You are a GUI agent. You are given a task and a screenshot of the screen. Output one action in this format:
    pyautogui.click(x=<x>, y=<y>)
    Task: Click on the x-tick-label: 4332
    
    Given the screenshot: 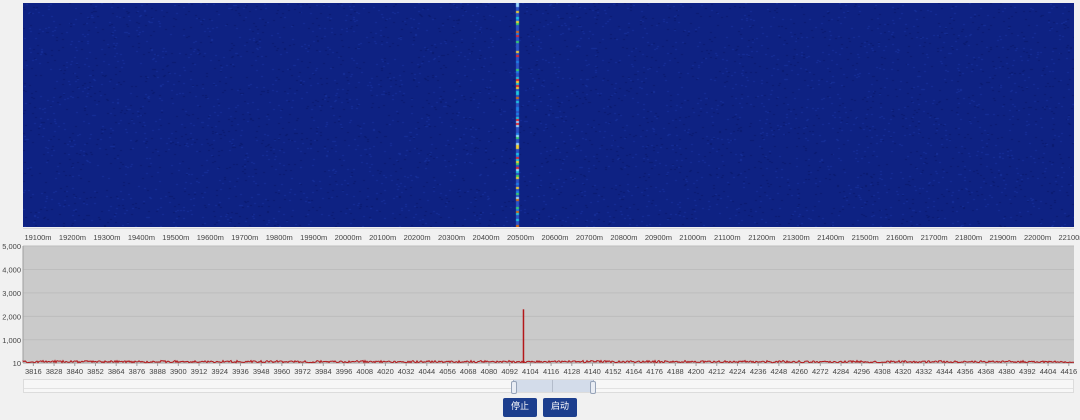 What is the action you would take?
    pyautogui.click(x=924, y=371)
    